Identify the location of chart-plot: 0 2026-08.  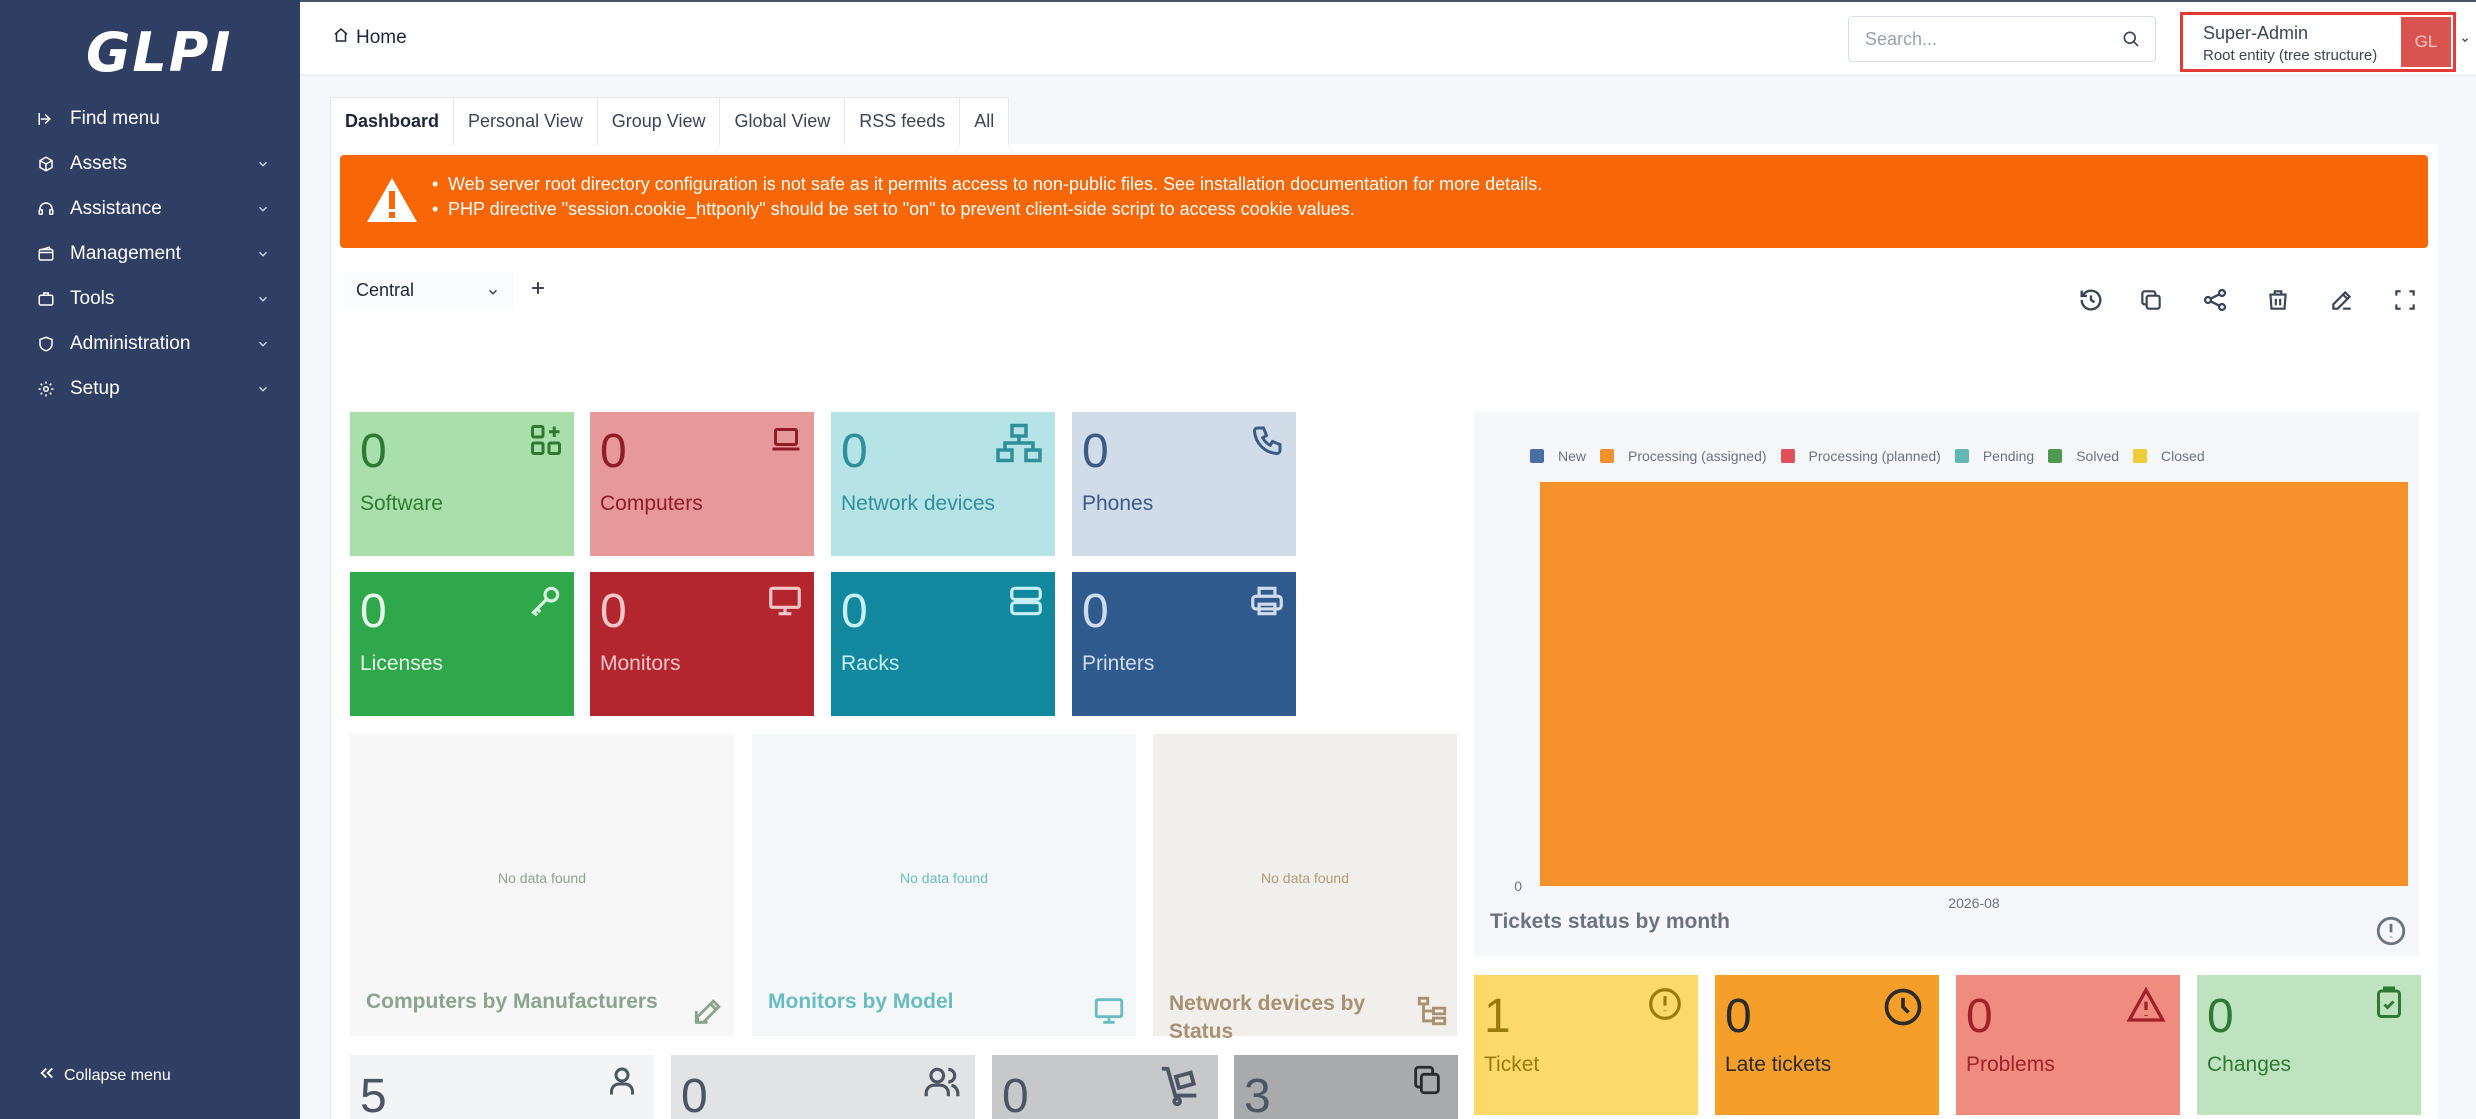
(1961, 696).